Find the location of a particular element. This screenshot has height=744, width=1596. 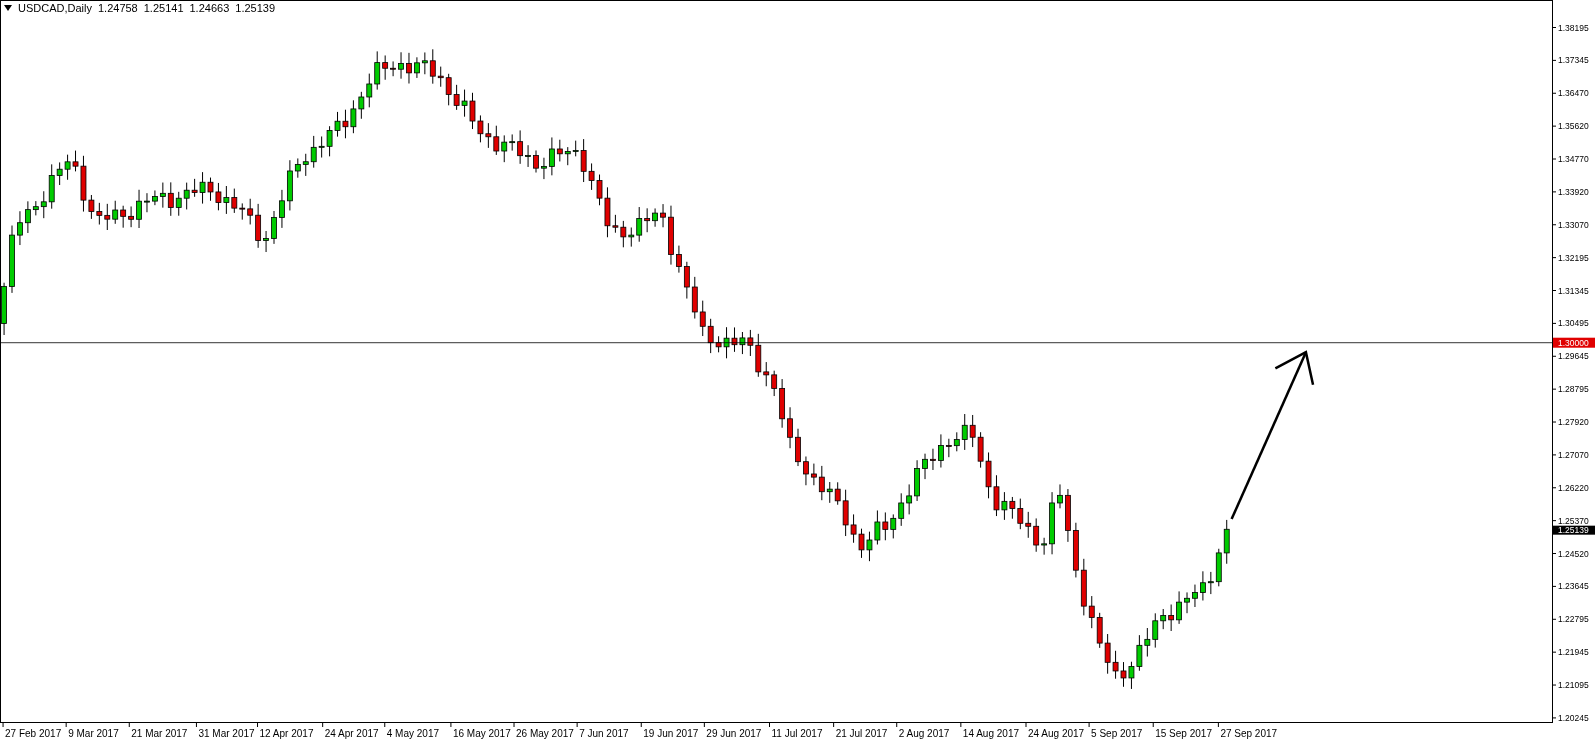

date-label: 24 Apr 2017 is located at coordinates (351, 733).